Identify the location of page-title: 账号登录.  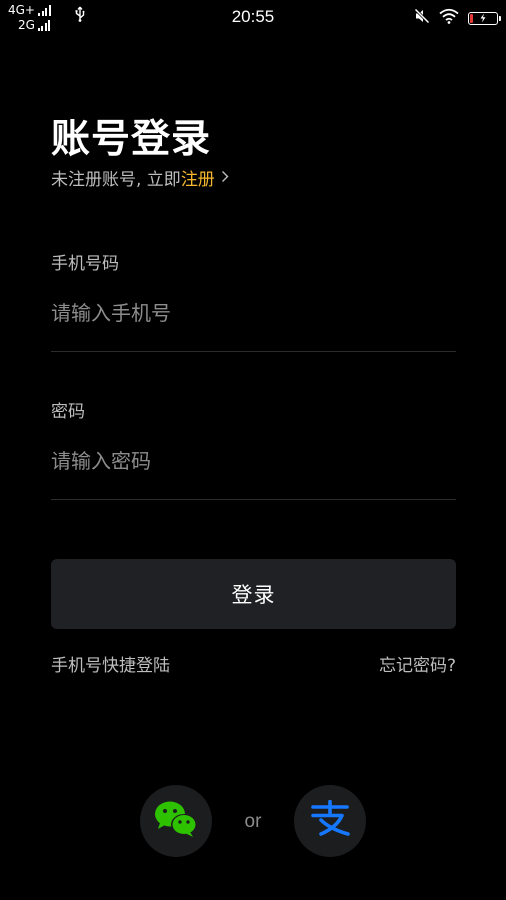
(131, 139).